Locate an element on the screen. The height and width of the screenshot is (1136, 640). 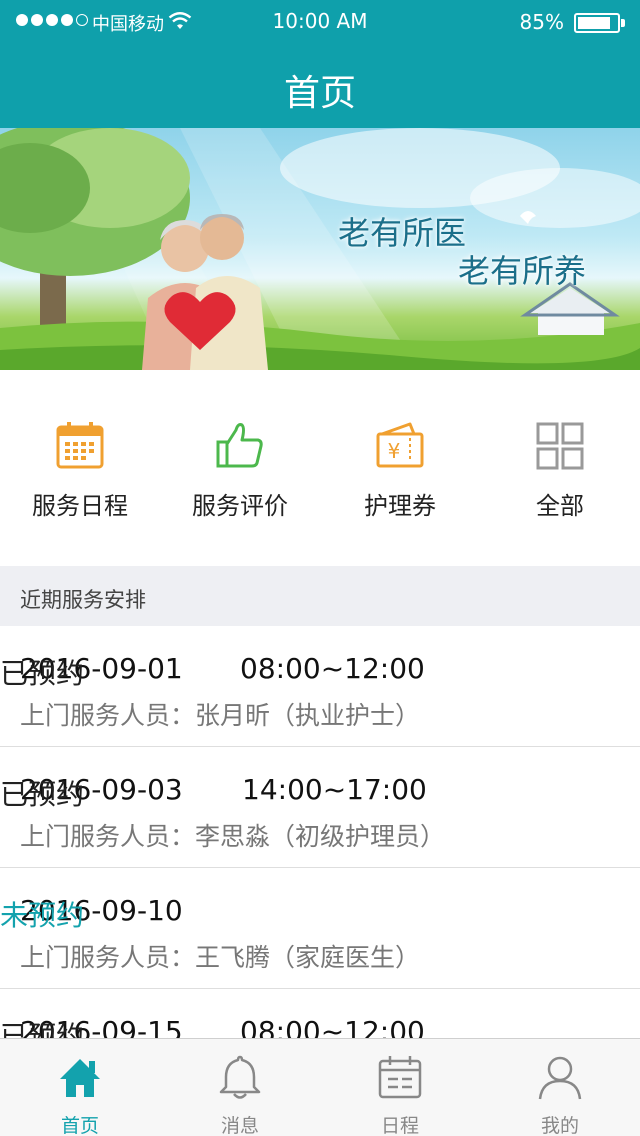
battery-percent: 85% is located at coordinates (541, 22).